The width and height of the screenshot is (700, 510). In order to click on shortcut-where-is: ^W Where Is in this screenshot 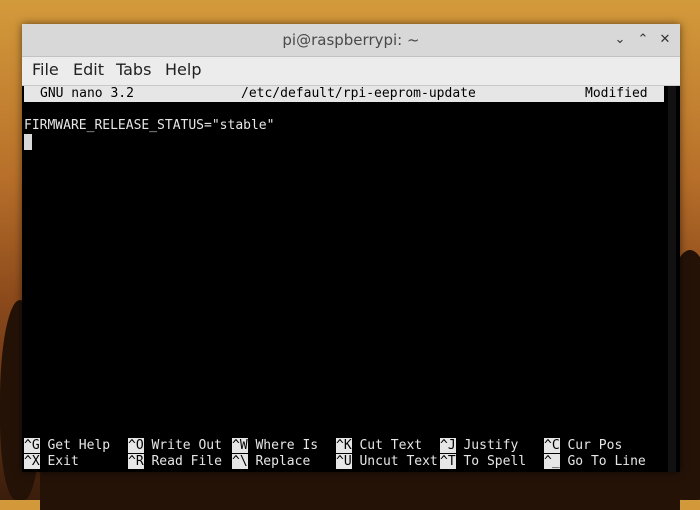, I will do `click(275, 446)`.